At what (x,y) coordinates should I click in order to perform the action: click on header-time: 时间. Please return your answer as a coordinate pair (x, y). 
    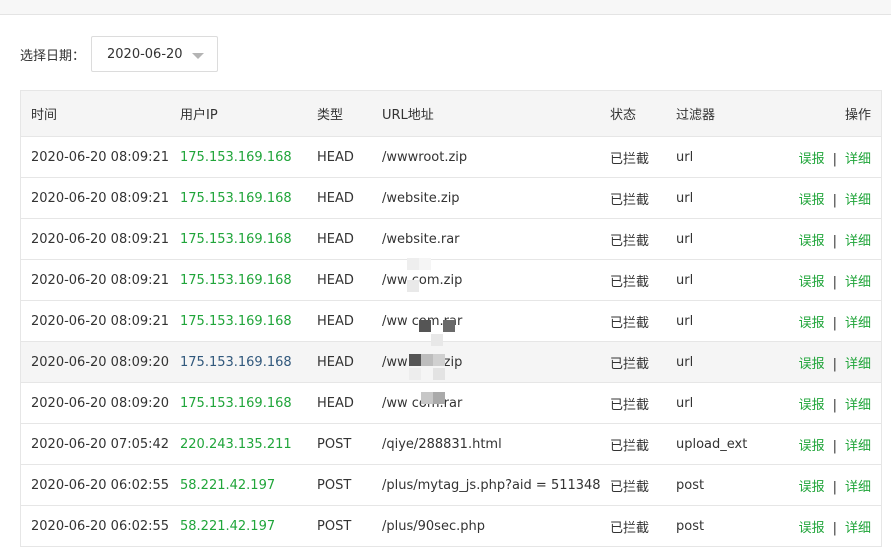
    Looking at the image, I should click on (100, 114).